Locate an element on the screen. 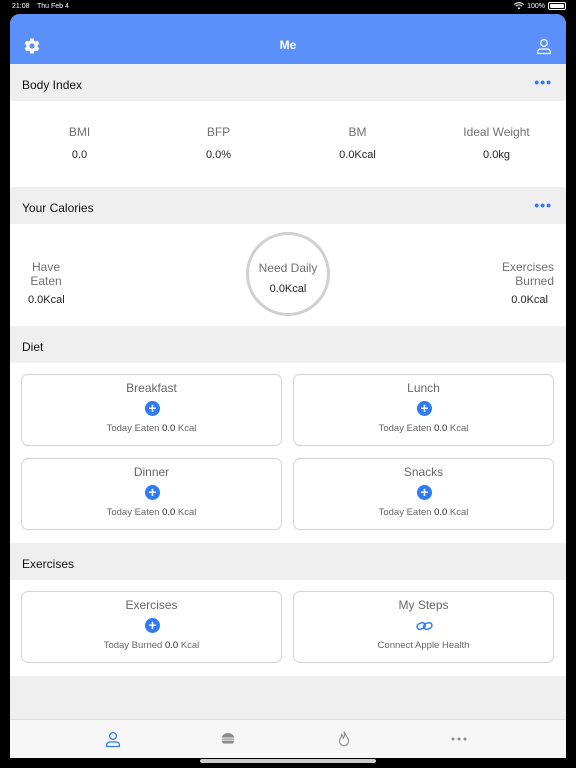 The width and height of the screenshot is (576, 768). label-line: Eaten is located at coordinates (46, 281).